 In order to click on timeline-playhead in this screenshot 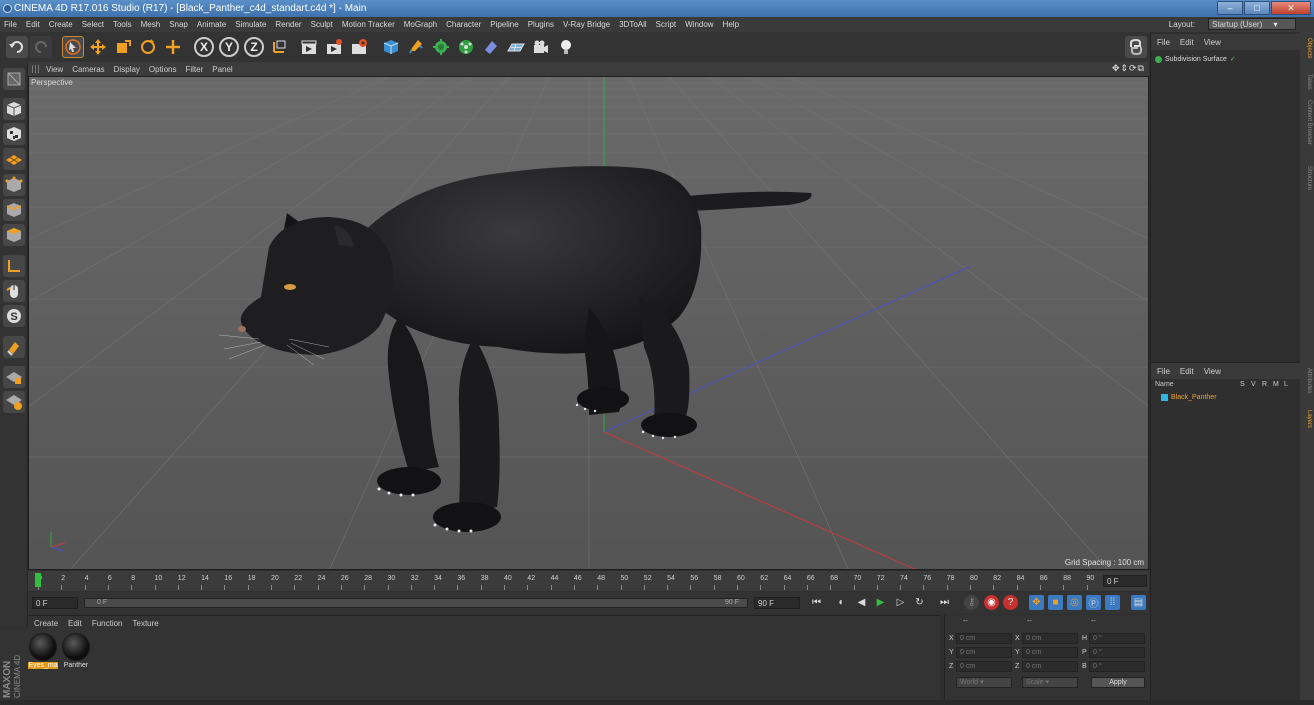, I will do `click(38, 580)`.